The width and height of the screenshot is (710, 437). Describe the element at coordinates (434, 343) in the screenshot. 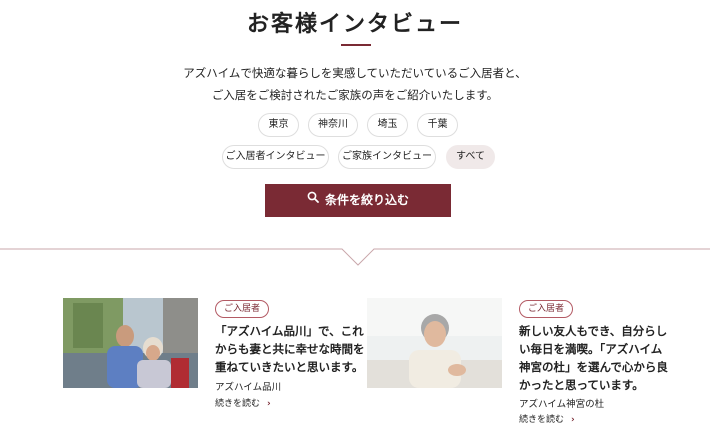

I see `elderly-woman-photo` at that location.